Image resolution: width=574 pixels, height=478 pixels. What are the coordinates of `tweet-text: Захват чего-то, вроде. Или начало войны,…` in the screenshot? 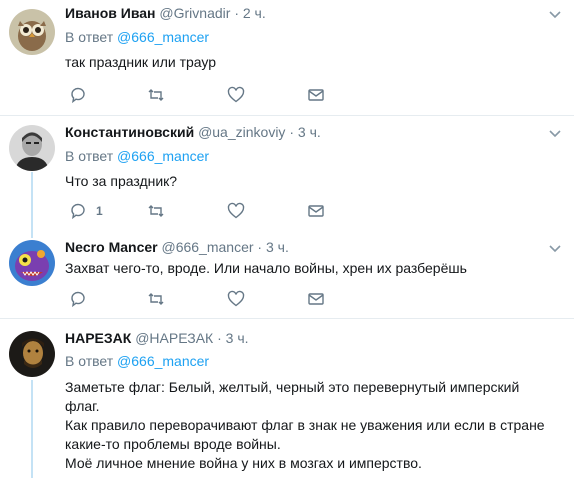 It's located at (315, 268).